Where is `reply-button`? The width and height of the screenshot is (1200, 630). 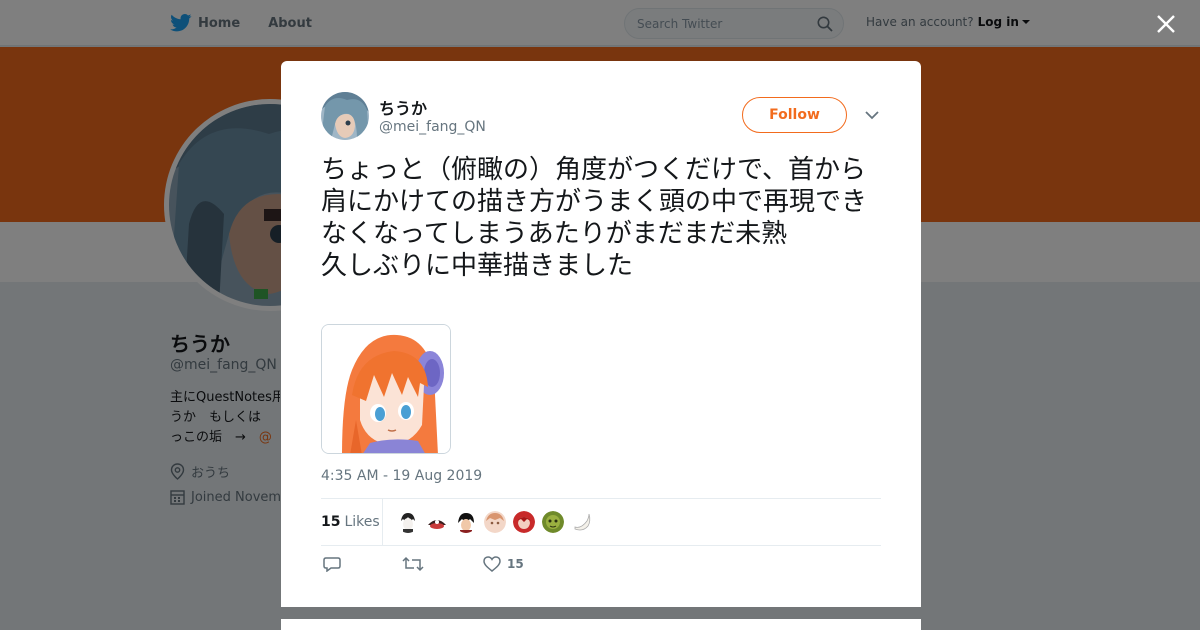 reply-button is located at coordinates (332, 564).